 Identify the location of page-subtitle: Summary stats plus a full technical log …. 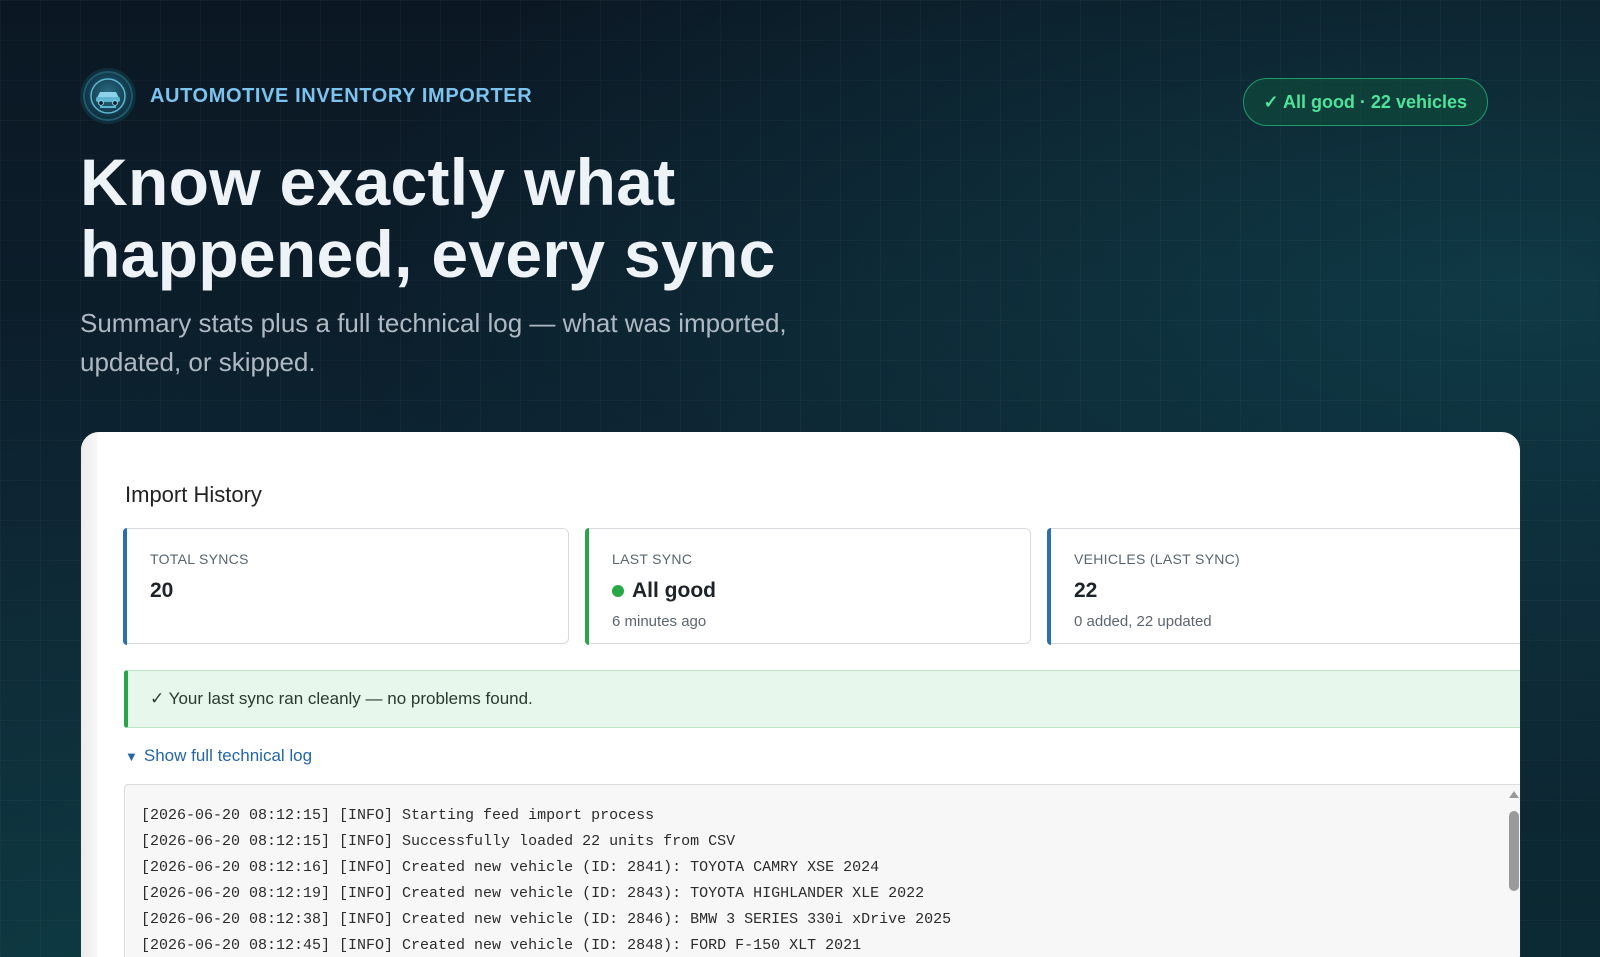
(433, 342).